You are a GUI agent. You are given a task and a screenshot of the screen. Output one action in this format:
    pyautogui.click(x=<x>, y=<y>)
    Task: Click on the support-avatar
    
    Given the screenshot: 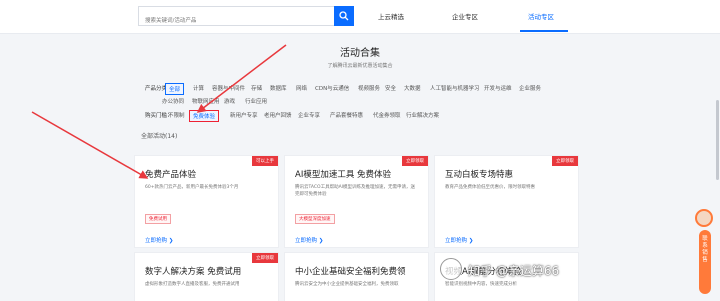 What is the action you would take?
    pyautogui.click(x=704, y=218)
    